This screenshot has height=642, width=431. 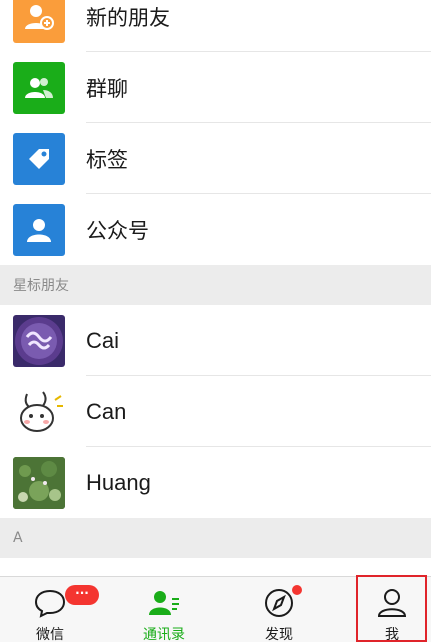 What do you see at coordinates (106, 411) in the screenshot?
I see `contact-name: Can` at bounding box center [106, 411].